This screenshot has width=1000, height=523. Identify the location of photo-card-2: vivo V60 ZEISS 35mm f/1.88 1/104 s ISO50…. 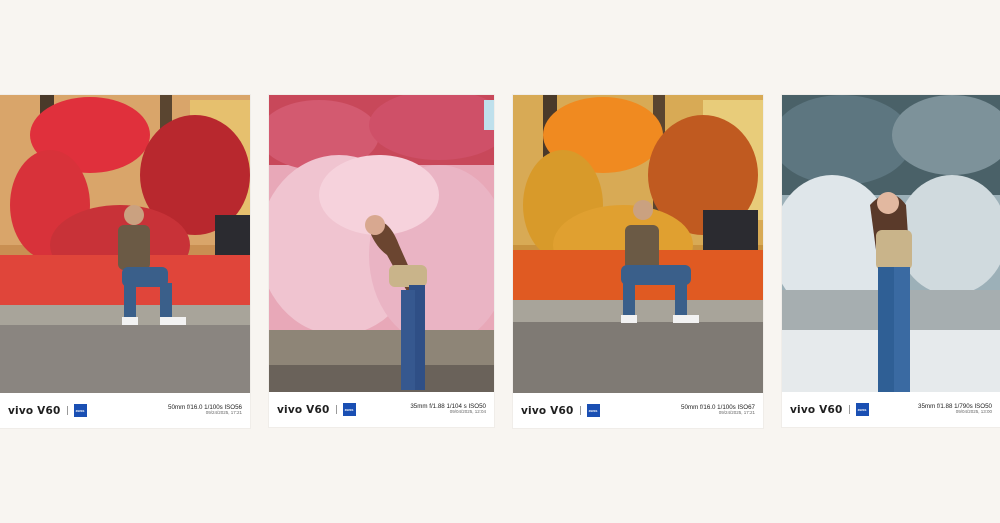
(381, 261).